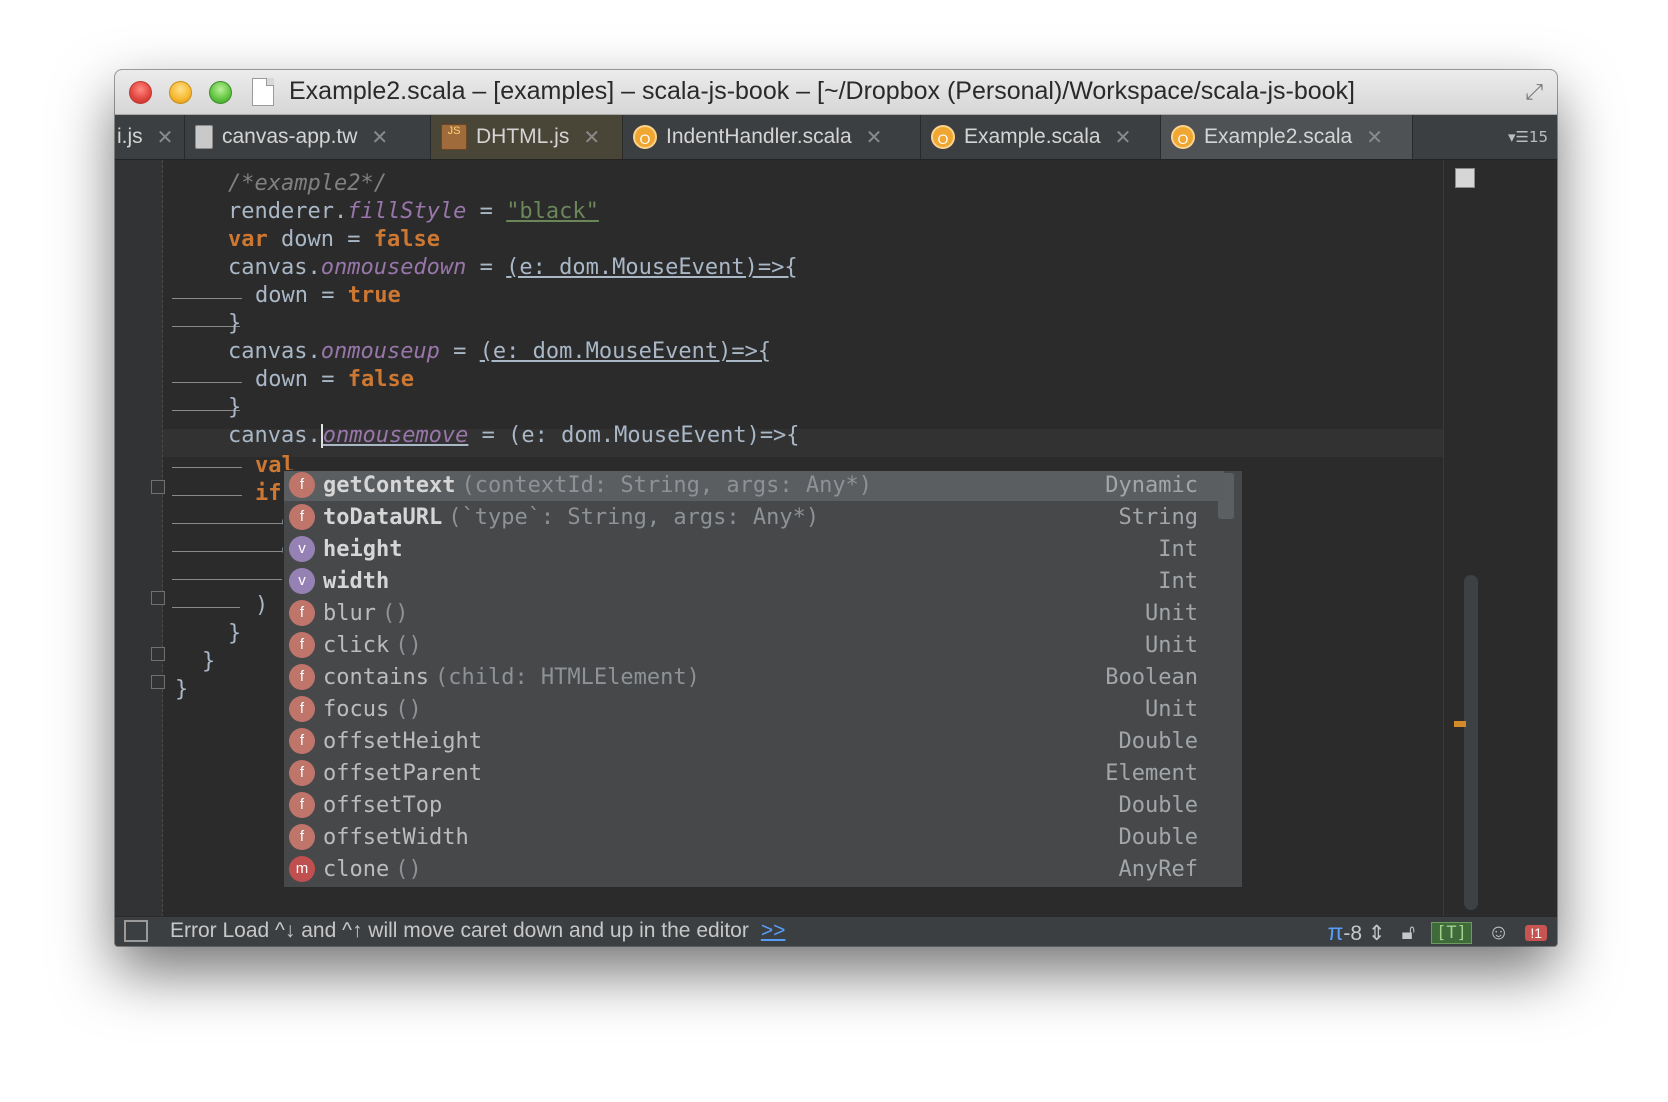 The height and width of the screenshot is (1102, 1668). I want to click on code-line: if, so click(268, 494).